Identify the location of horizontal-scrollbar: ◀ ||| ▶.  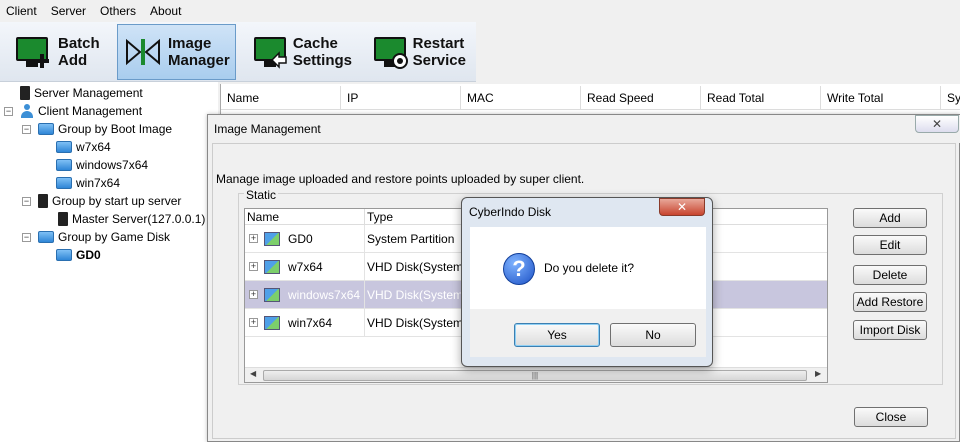
(536, 374).